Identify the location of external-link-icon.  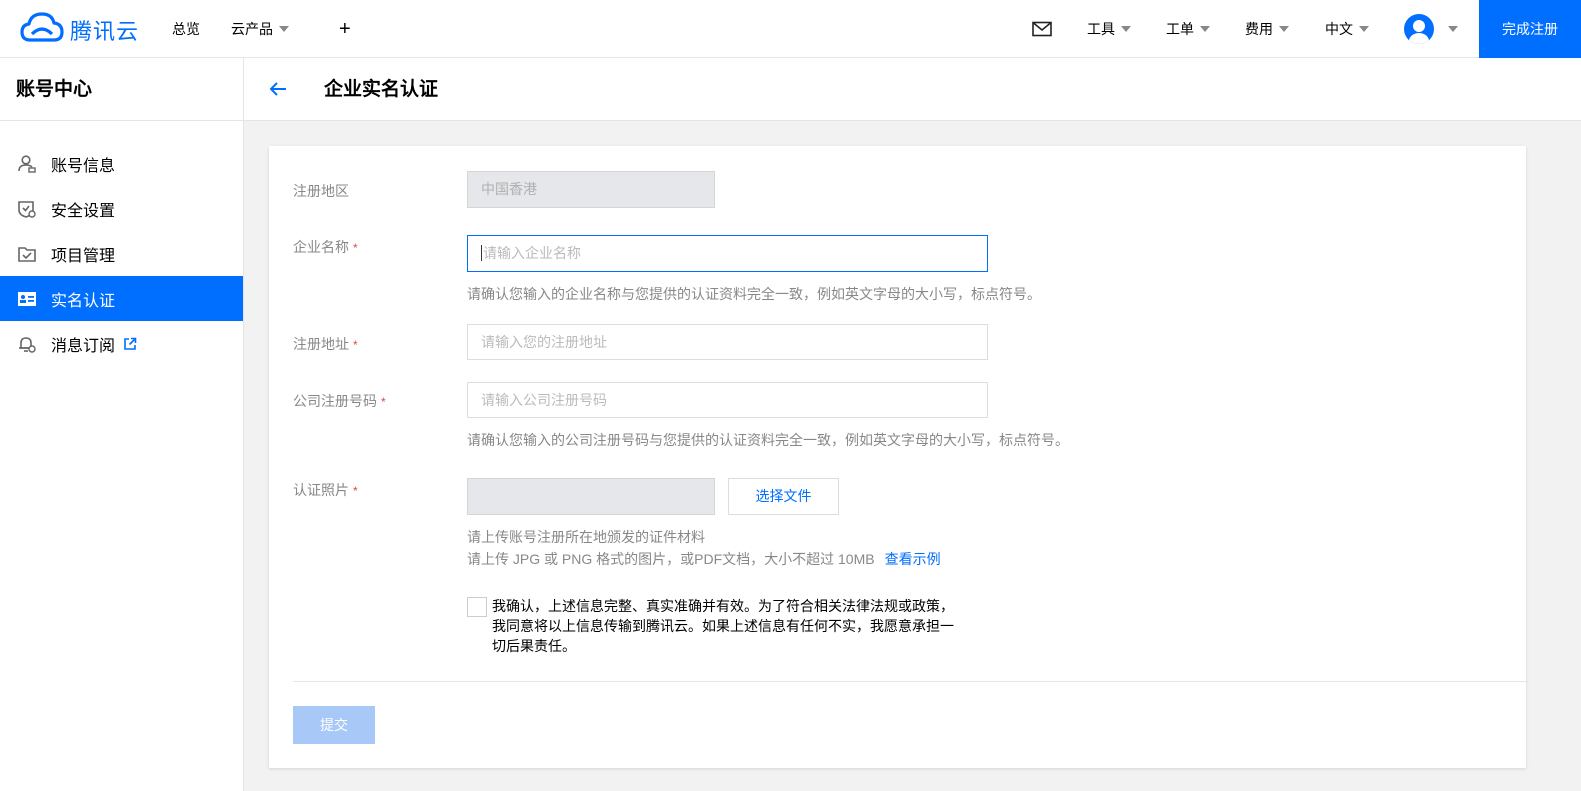
(130, 344).